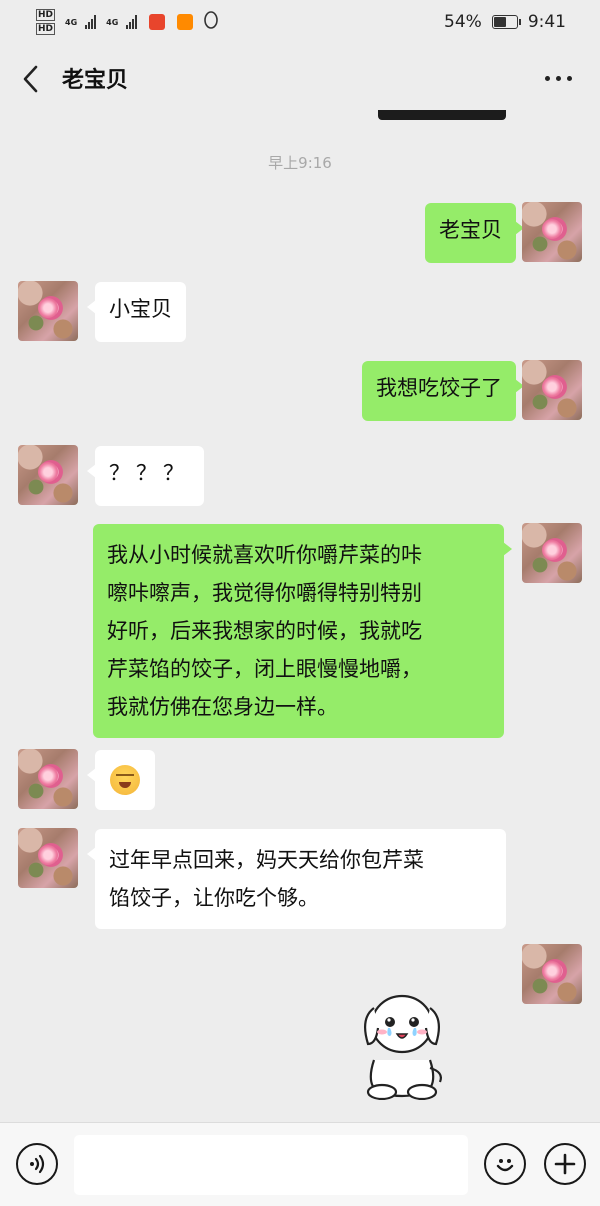 This screenshot has height=1206, width=600. Describe the element at coordinates (222, 707) in the screenshot. I see `message-line: 我就仿佛在您身边一样。` at that location.